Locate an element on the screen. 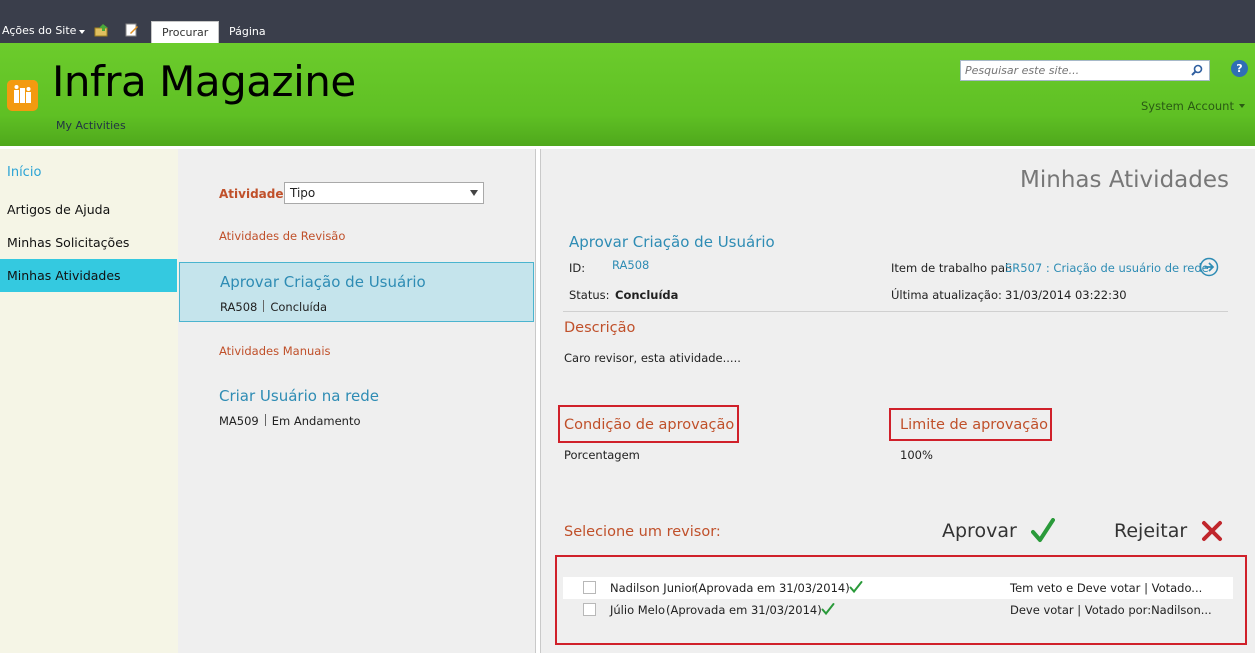 The image size is (1255, 653). id-label: ID: is located at coordinates (577, 268).